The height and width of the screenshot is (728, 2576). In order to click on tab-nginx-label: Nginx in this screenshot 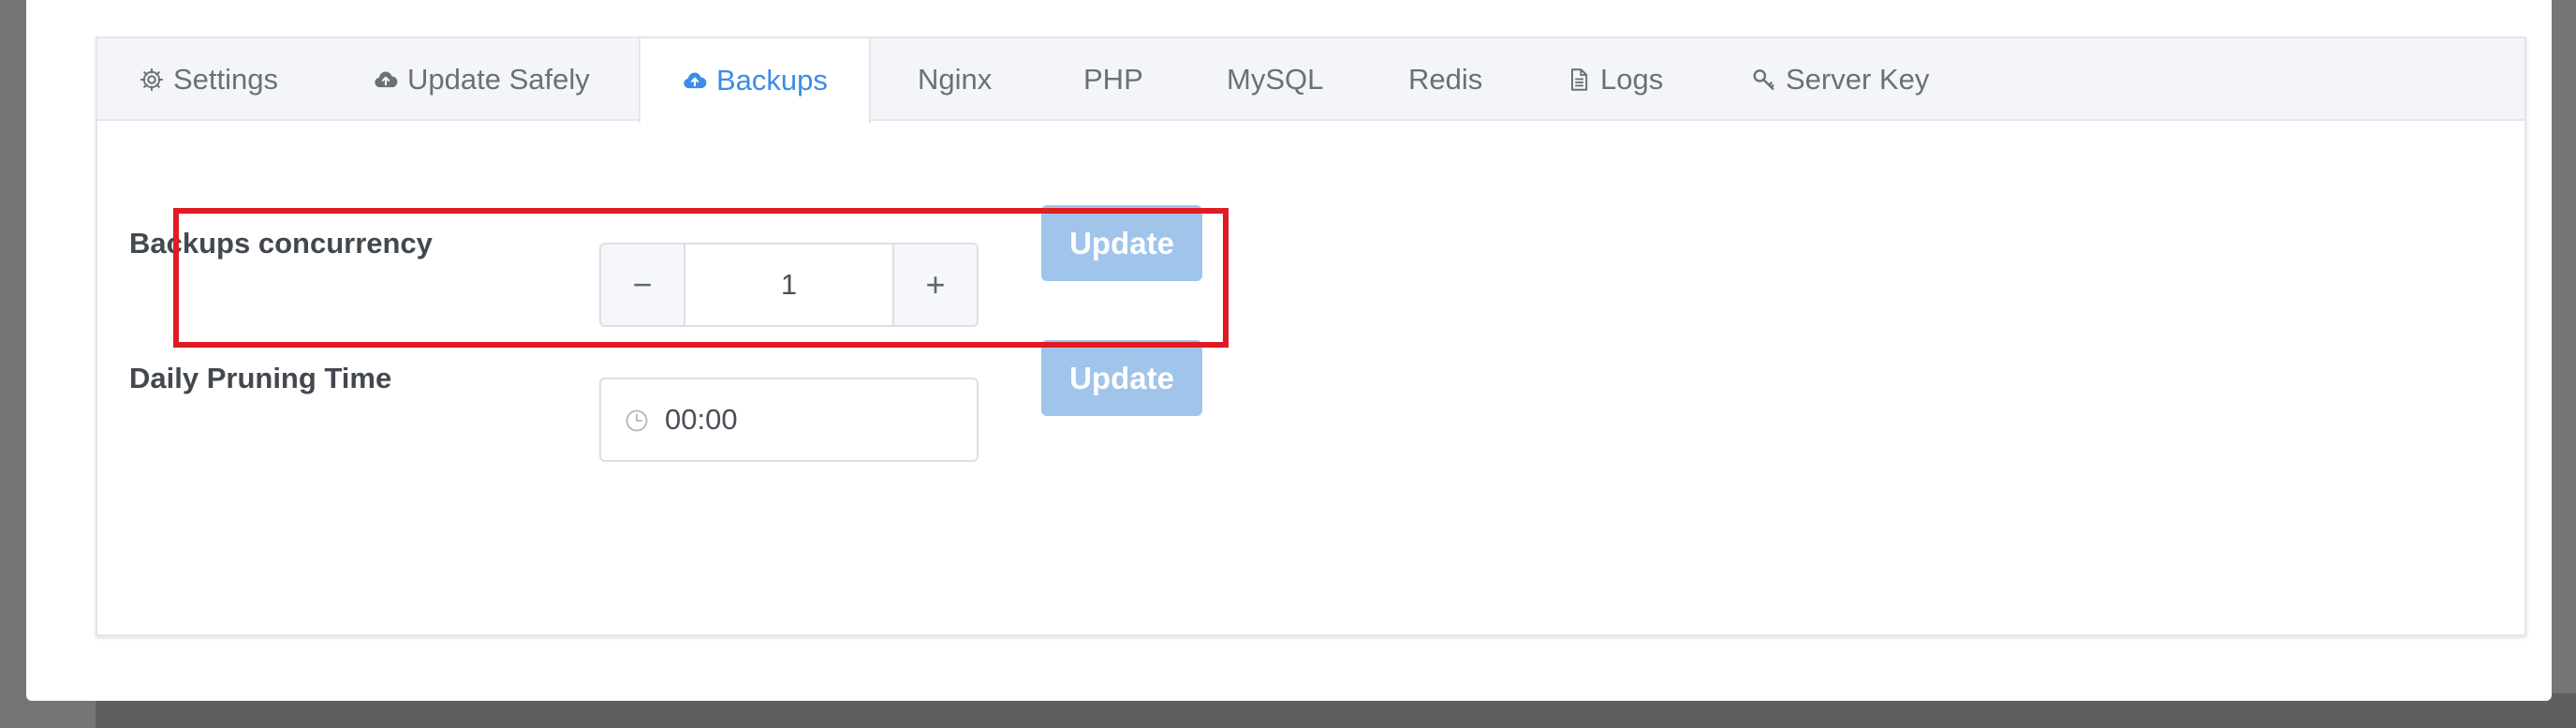, I will do `click(955, 79)`.